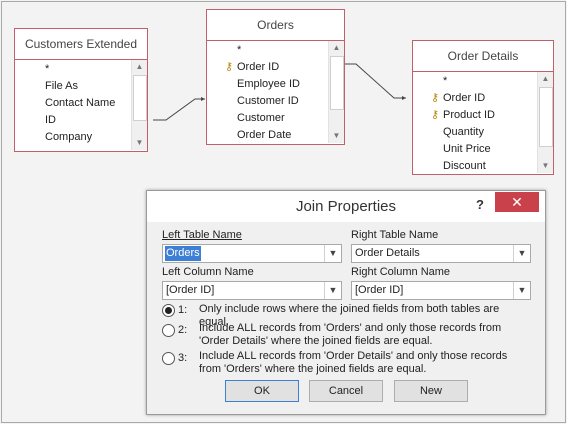 The image size is (567, 424). Describe the element at coordinates (346, 391) in the screenshot. I see `cancel-button: Cancel` at that location.